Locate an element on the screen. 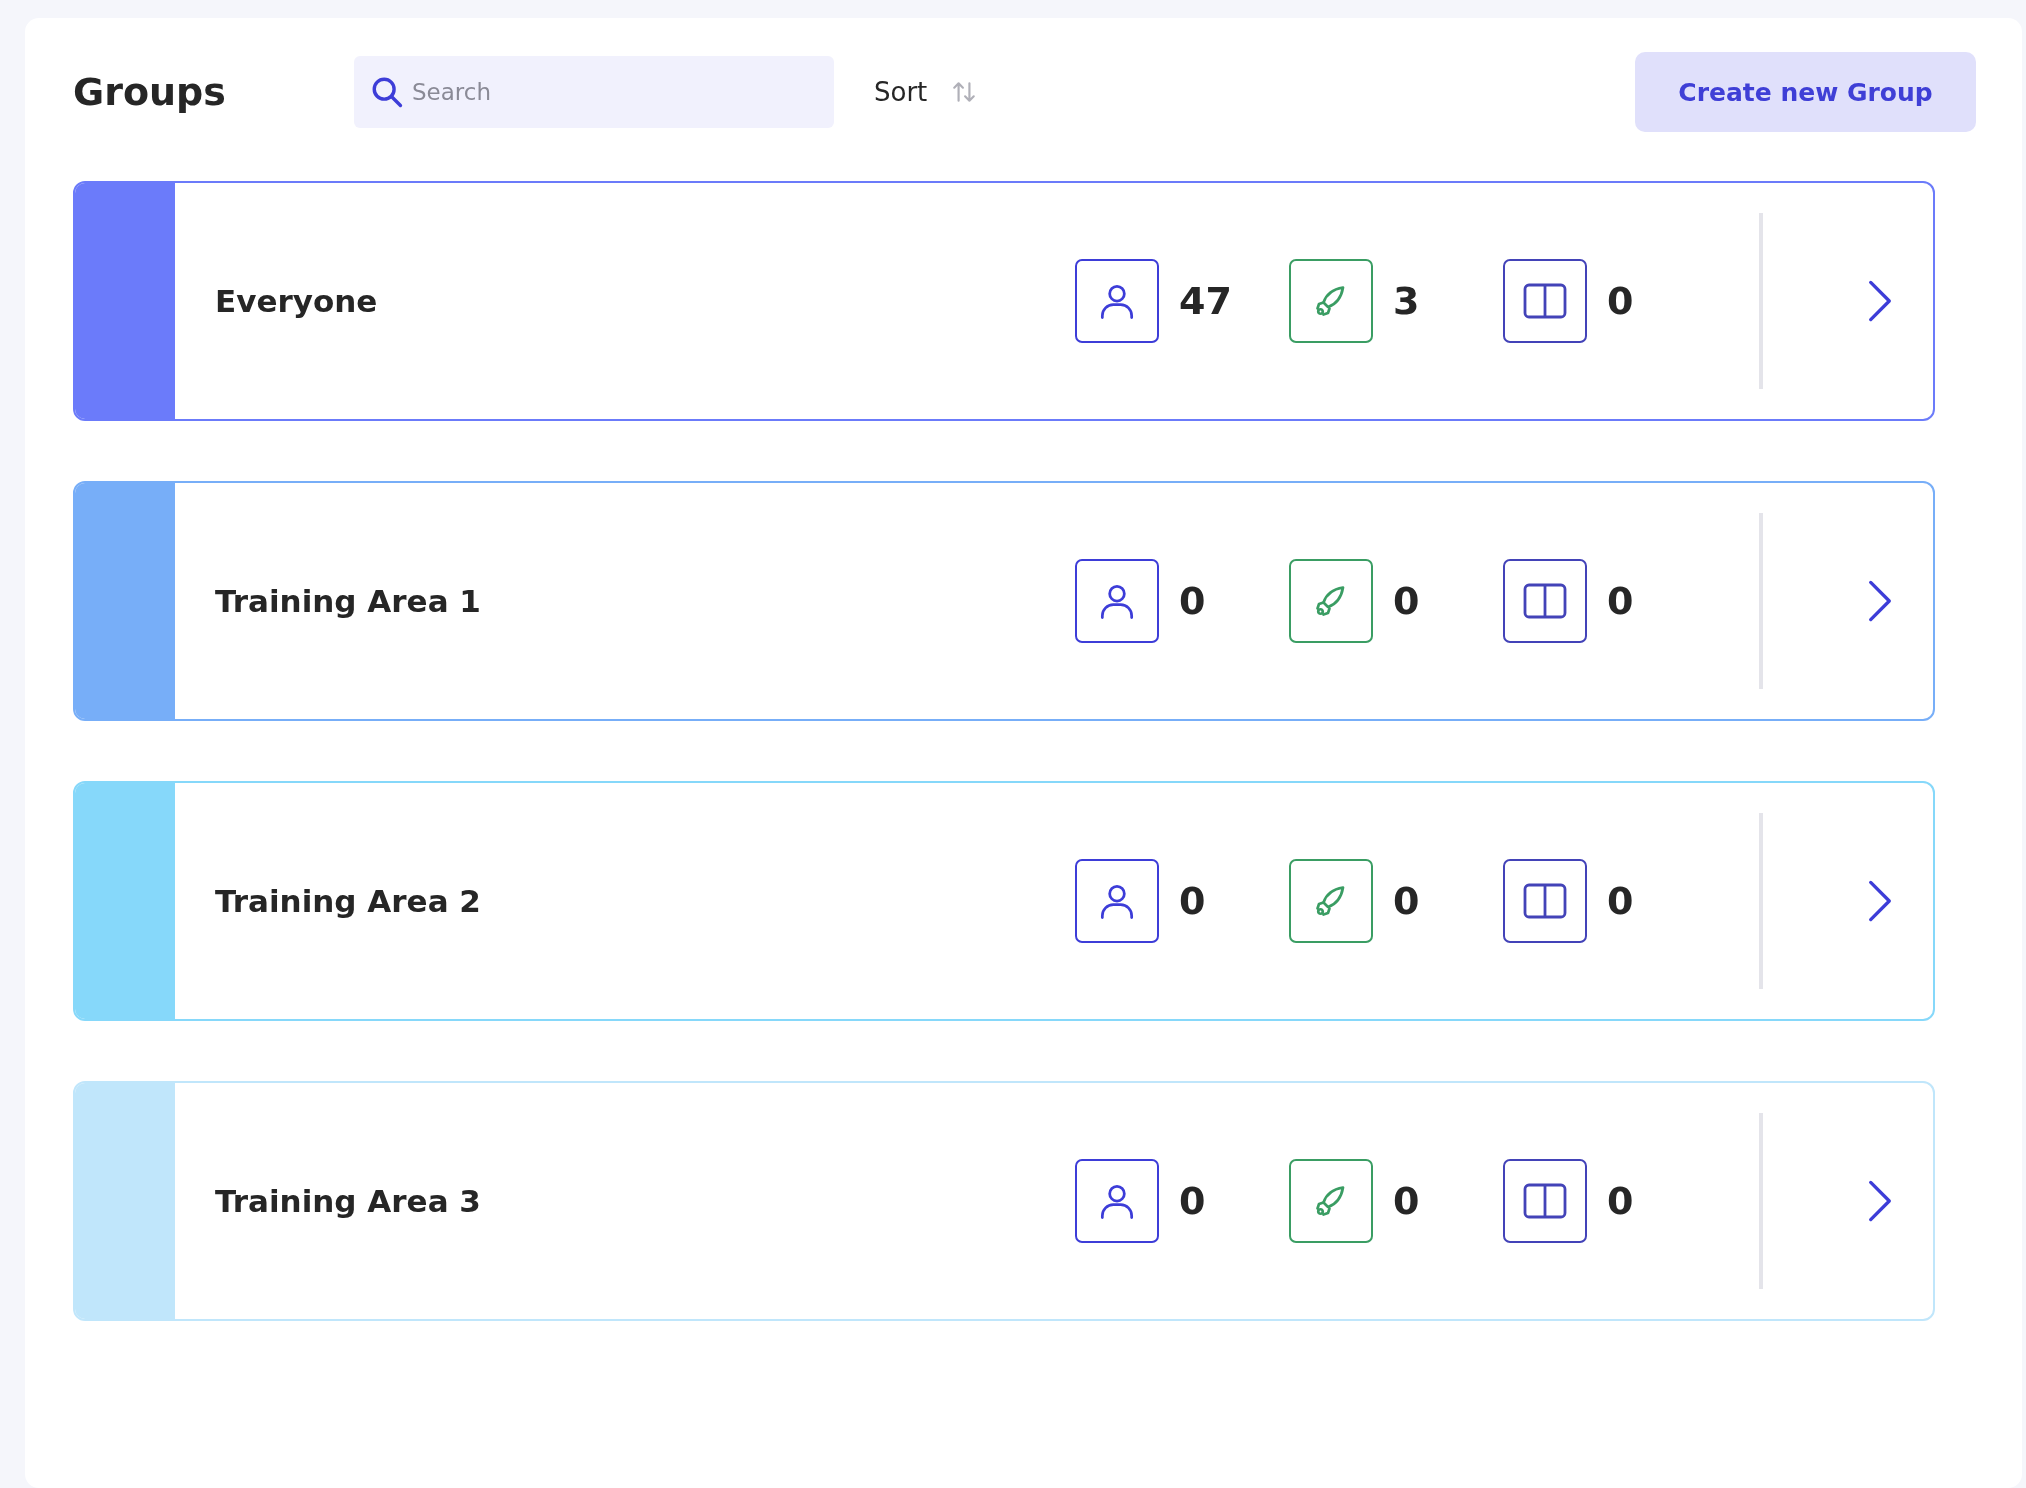  rocket-count: 3 is located at coordinates (1406, 301).